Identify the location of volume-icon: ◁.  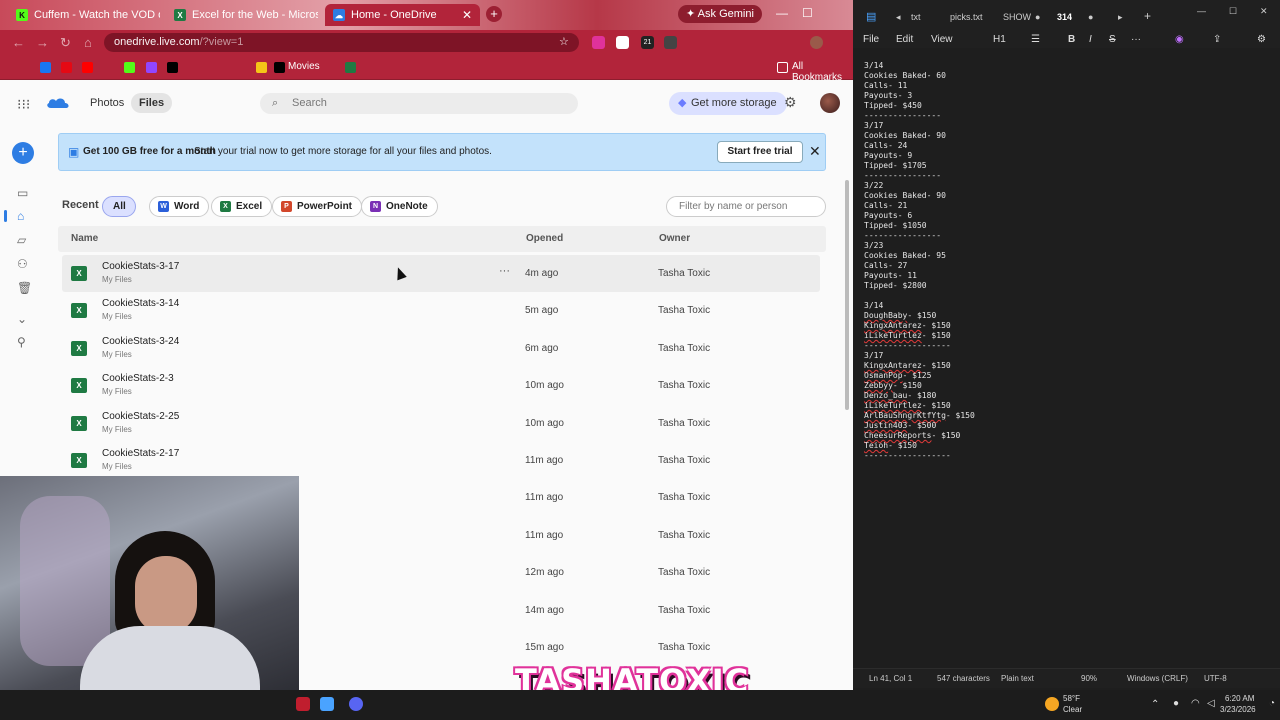
(1211, 703).